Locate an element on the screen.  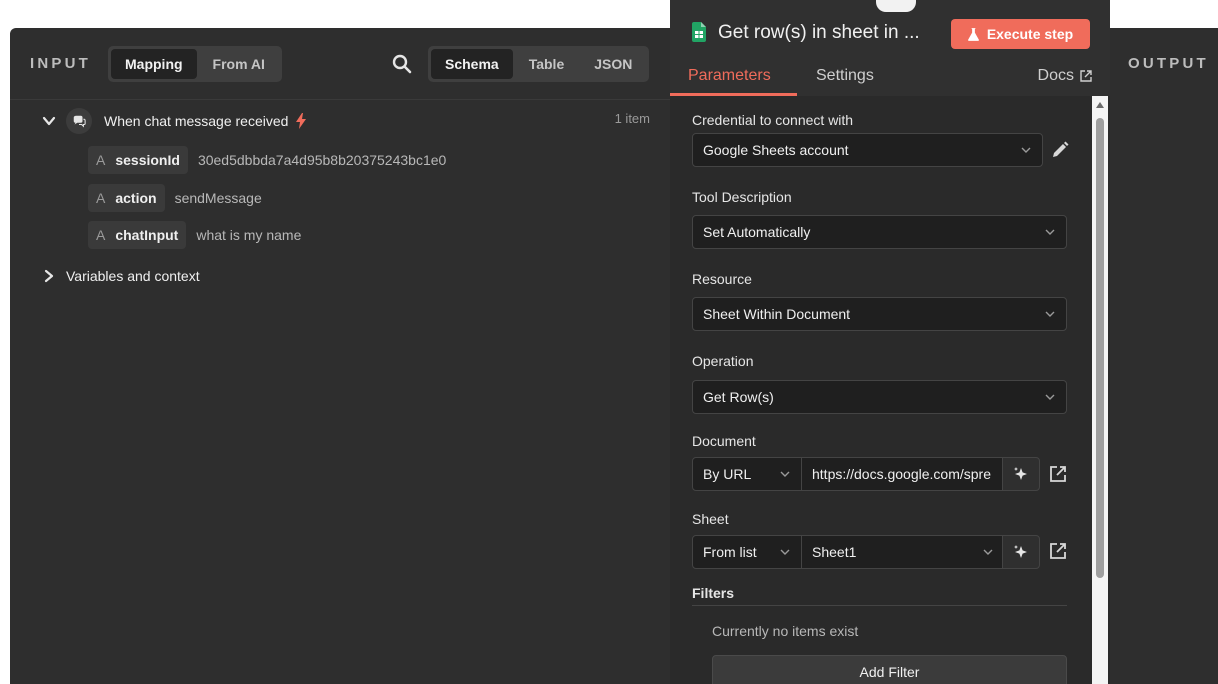
add-filter-label: Add Filter is located at coordinates (889, 672).